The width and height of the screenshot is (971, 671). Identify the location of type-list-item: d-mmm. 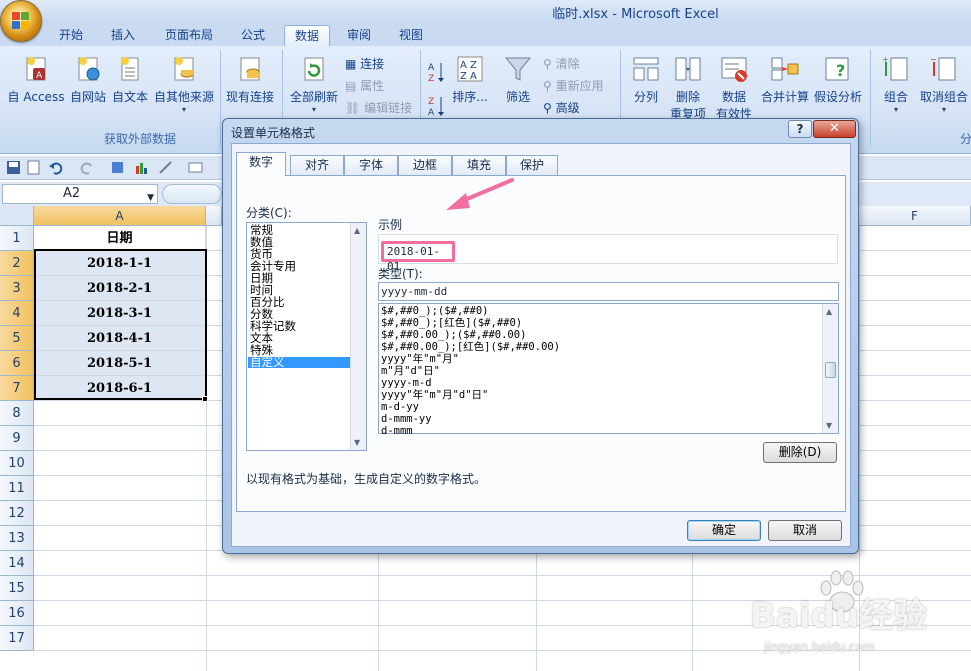
(397, 432).